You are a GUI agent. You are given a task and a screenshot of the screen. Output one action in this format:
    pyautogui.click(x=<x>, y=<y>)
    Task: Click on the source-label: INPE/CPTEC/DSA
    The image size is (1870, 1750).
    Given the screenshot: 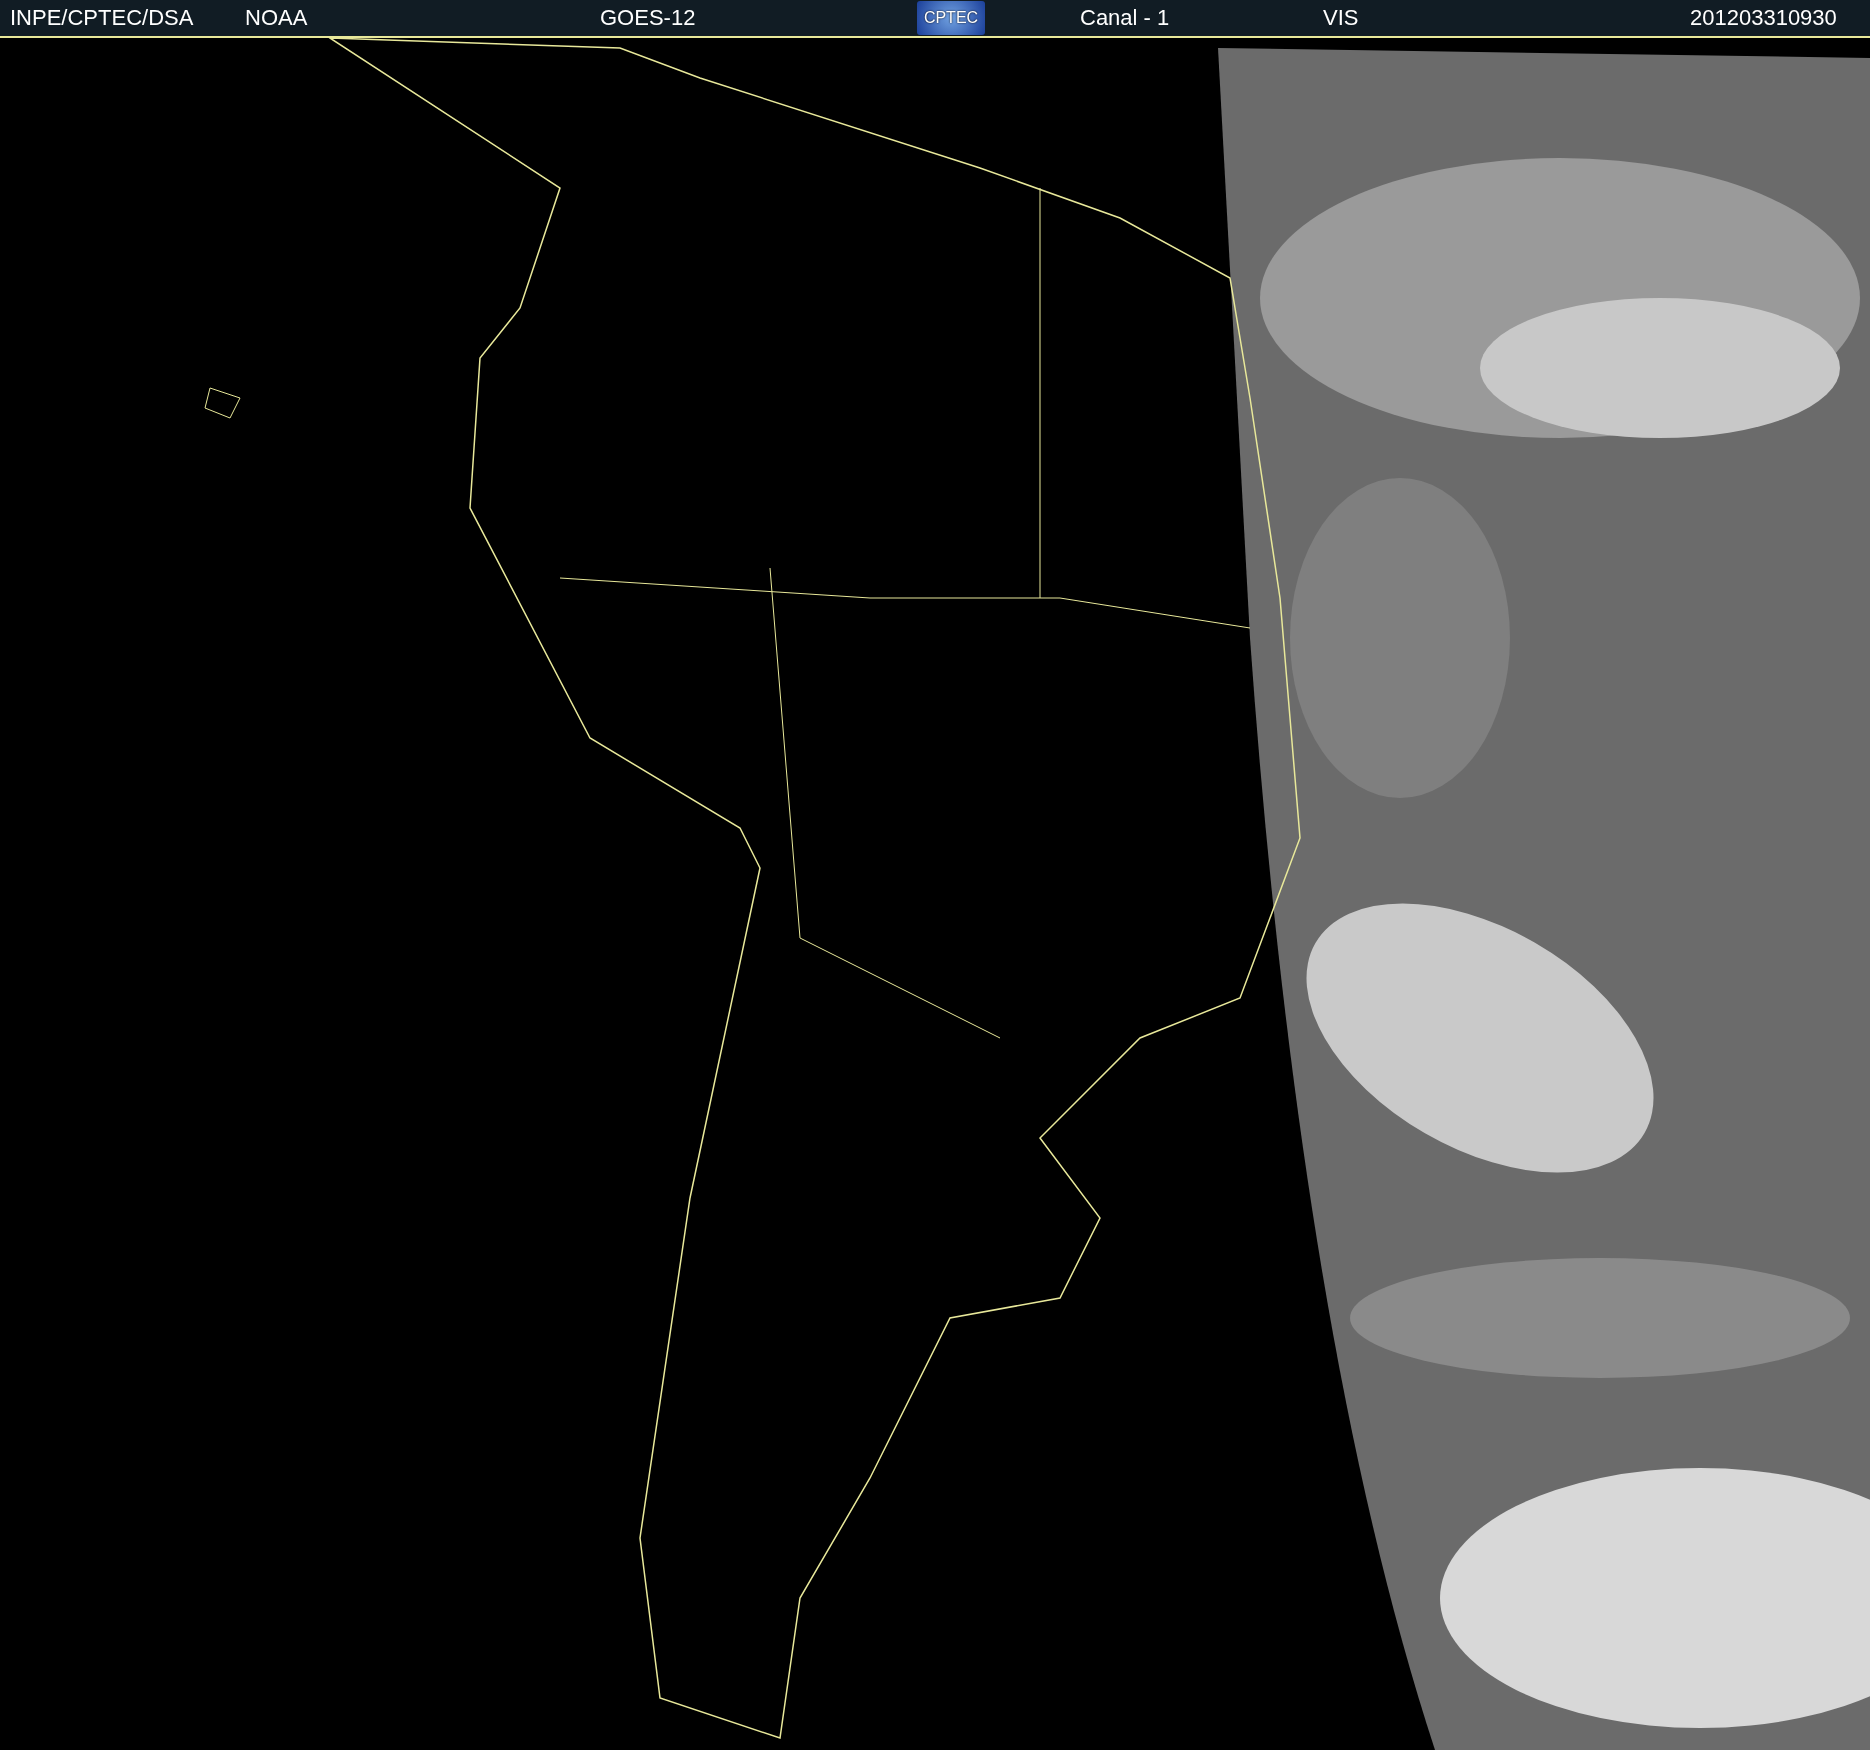 What is the action you would take?
    pyautogui.click(x=102, y=18)
    